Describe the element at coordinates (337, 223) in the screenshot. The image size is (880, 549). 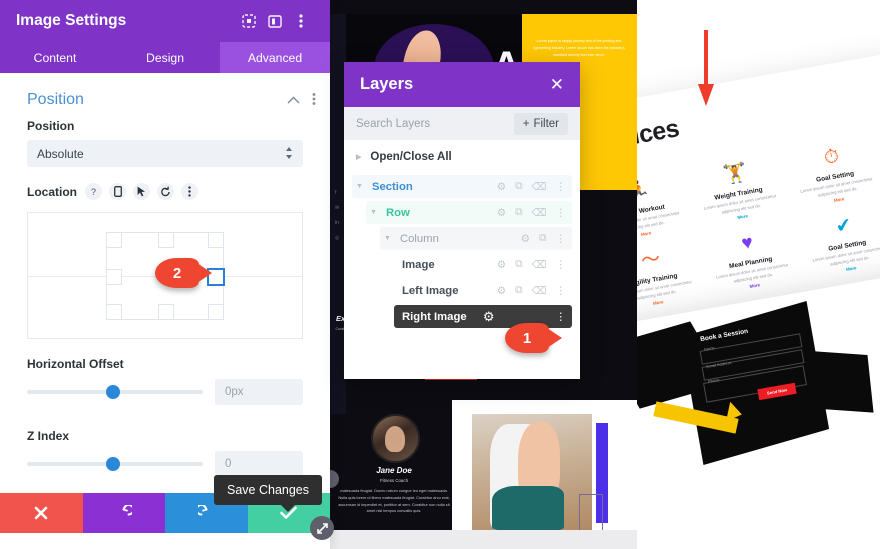
I see `social-linkedin-icon: in` at that location.